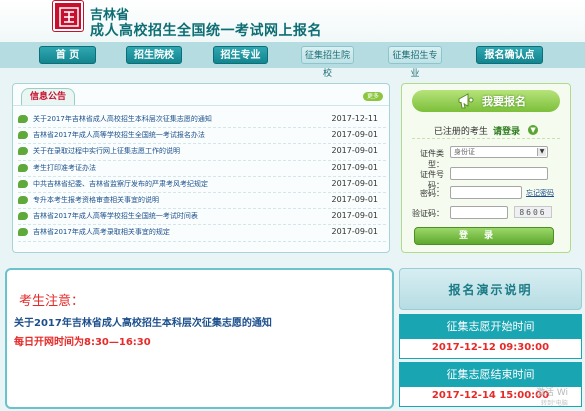 The image size is (585, 411). Describe the element at coordinates (48, 96) in the screenshot. I see `announcement-tab: 信息公告` at that location.